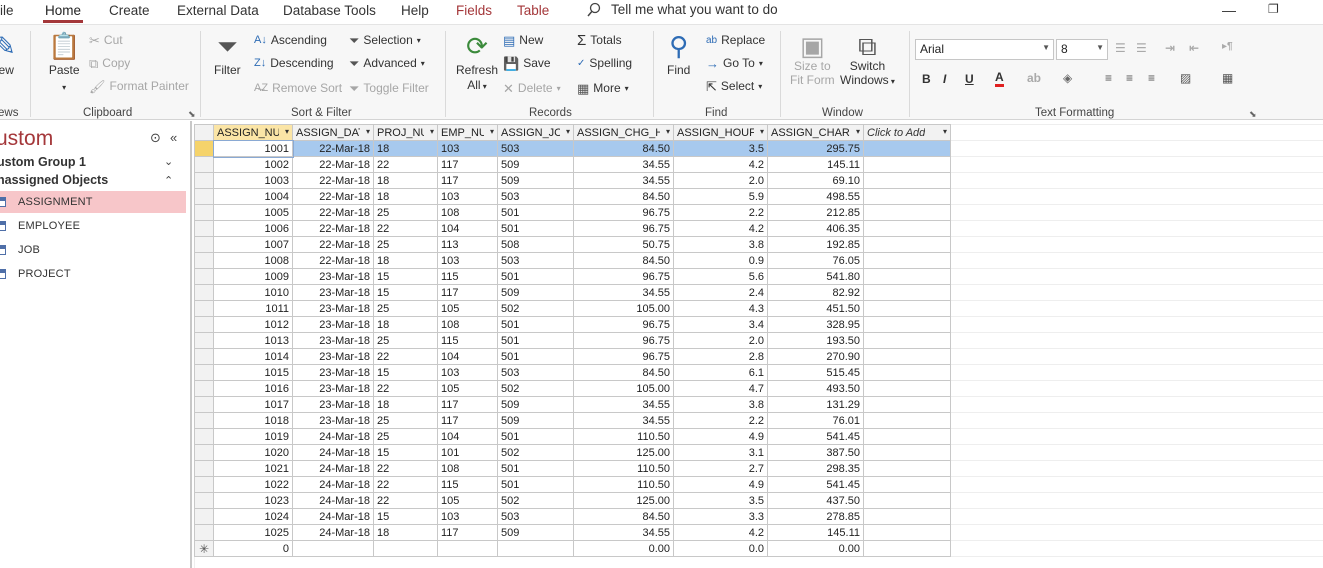 The width and height of the screenshot is (1323, 568). Describe the element at coordinates (253, 132) in the screenshot. I see `column-header: ASSIGN_NU ▾` at that location.